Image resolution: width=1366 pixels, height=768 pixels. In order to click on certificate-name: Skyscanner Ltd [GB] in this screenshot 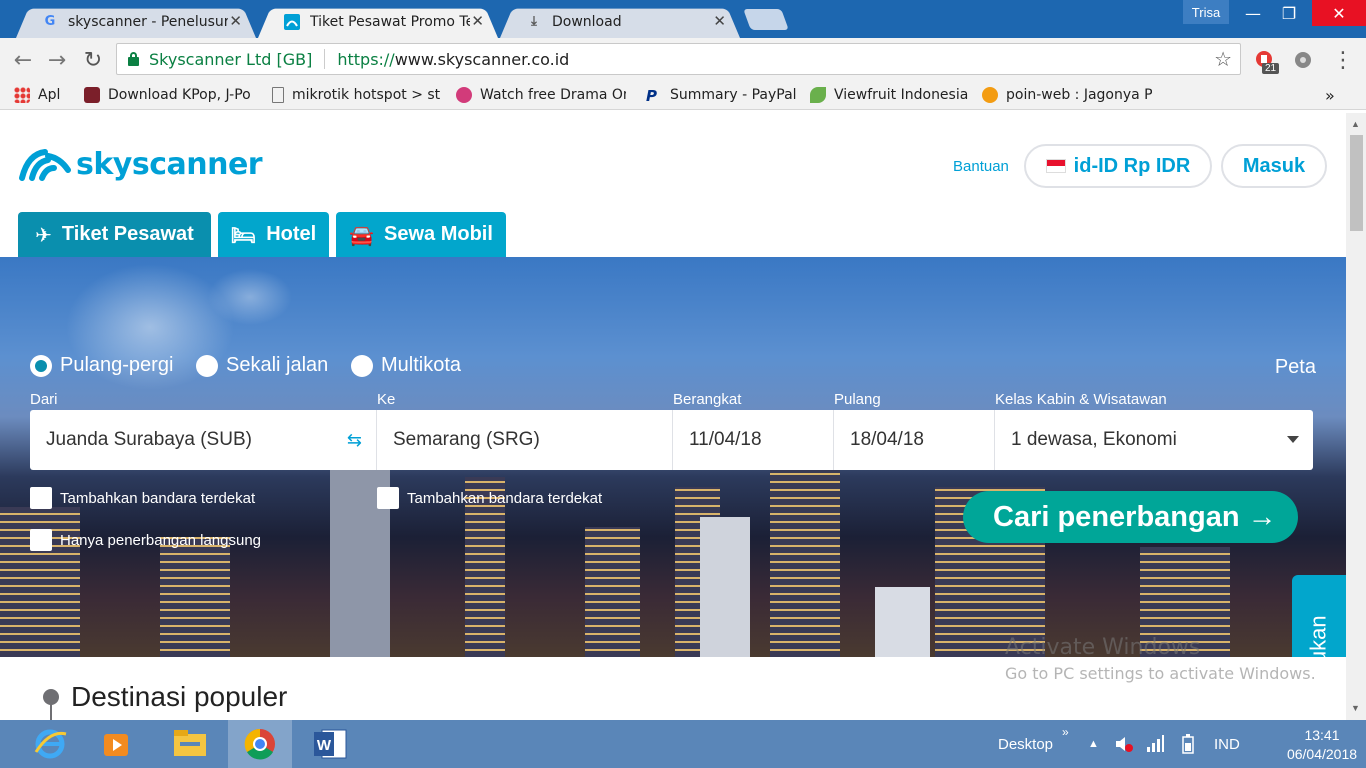, I will do `click(230, 59)`.